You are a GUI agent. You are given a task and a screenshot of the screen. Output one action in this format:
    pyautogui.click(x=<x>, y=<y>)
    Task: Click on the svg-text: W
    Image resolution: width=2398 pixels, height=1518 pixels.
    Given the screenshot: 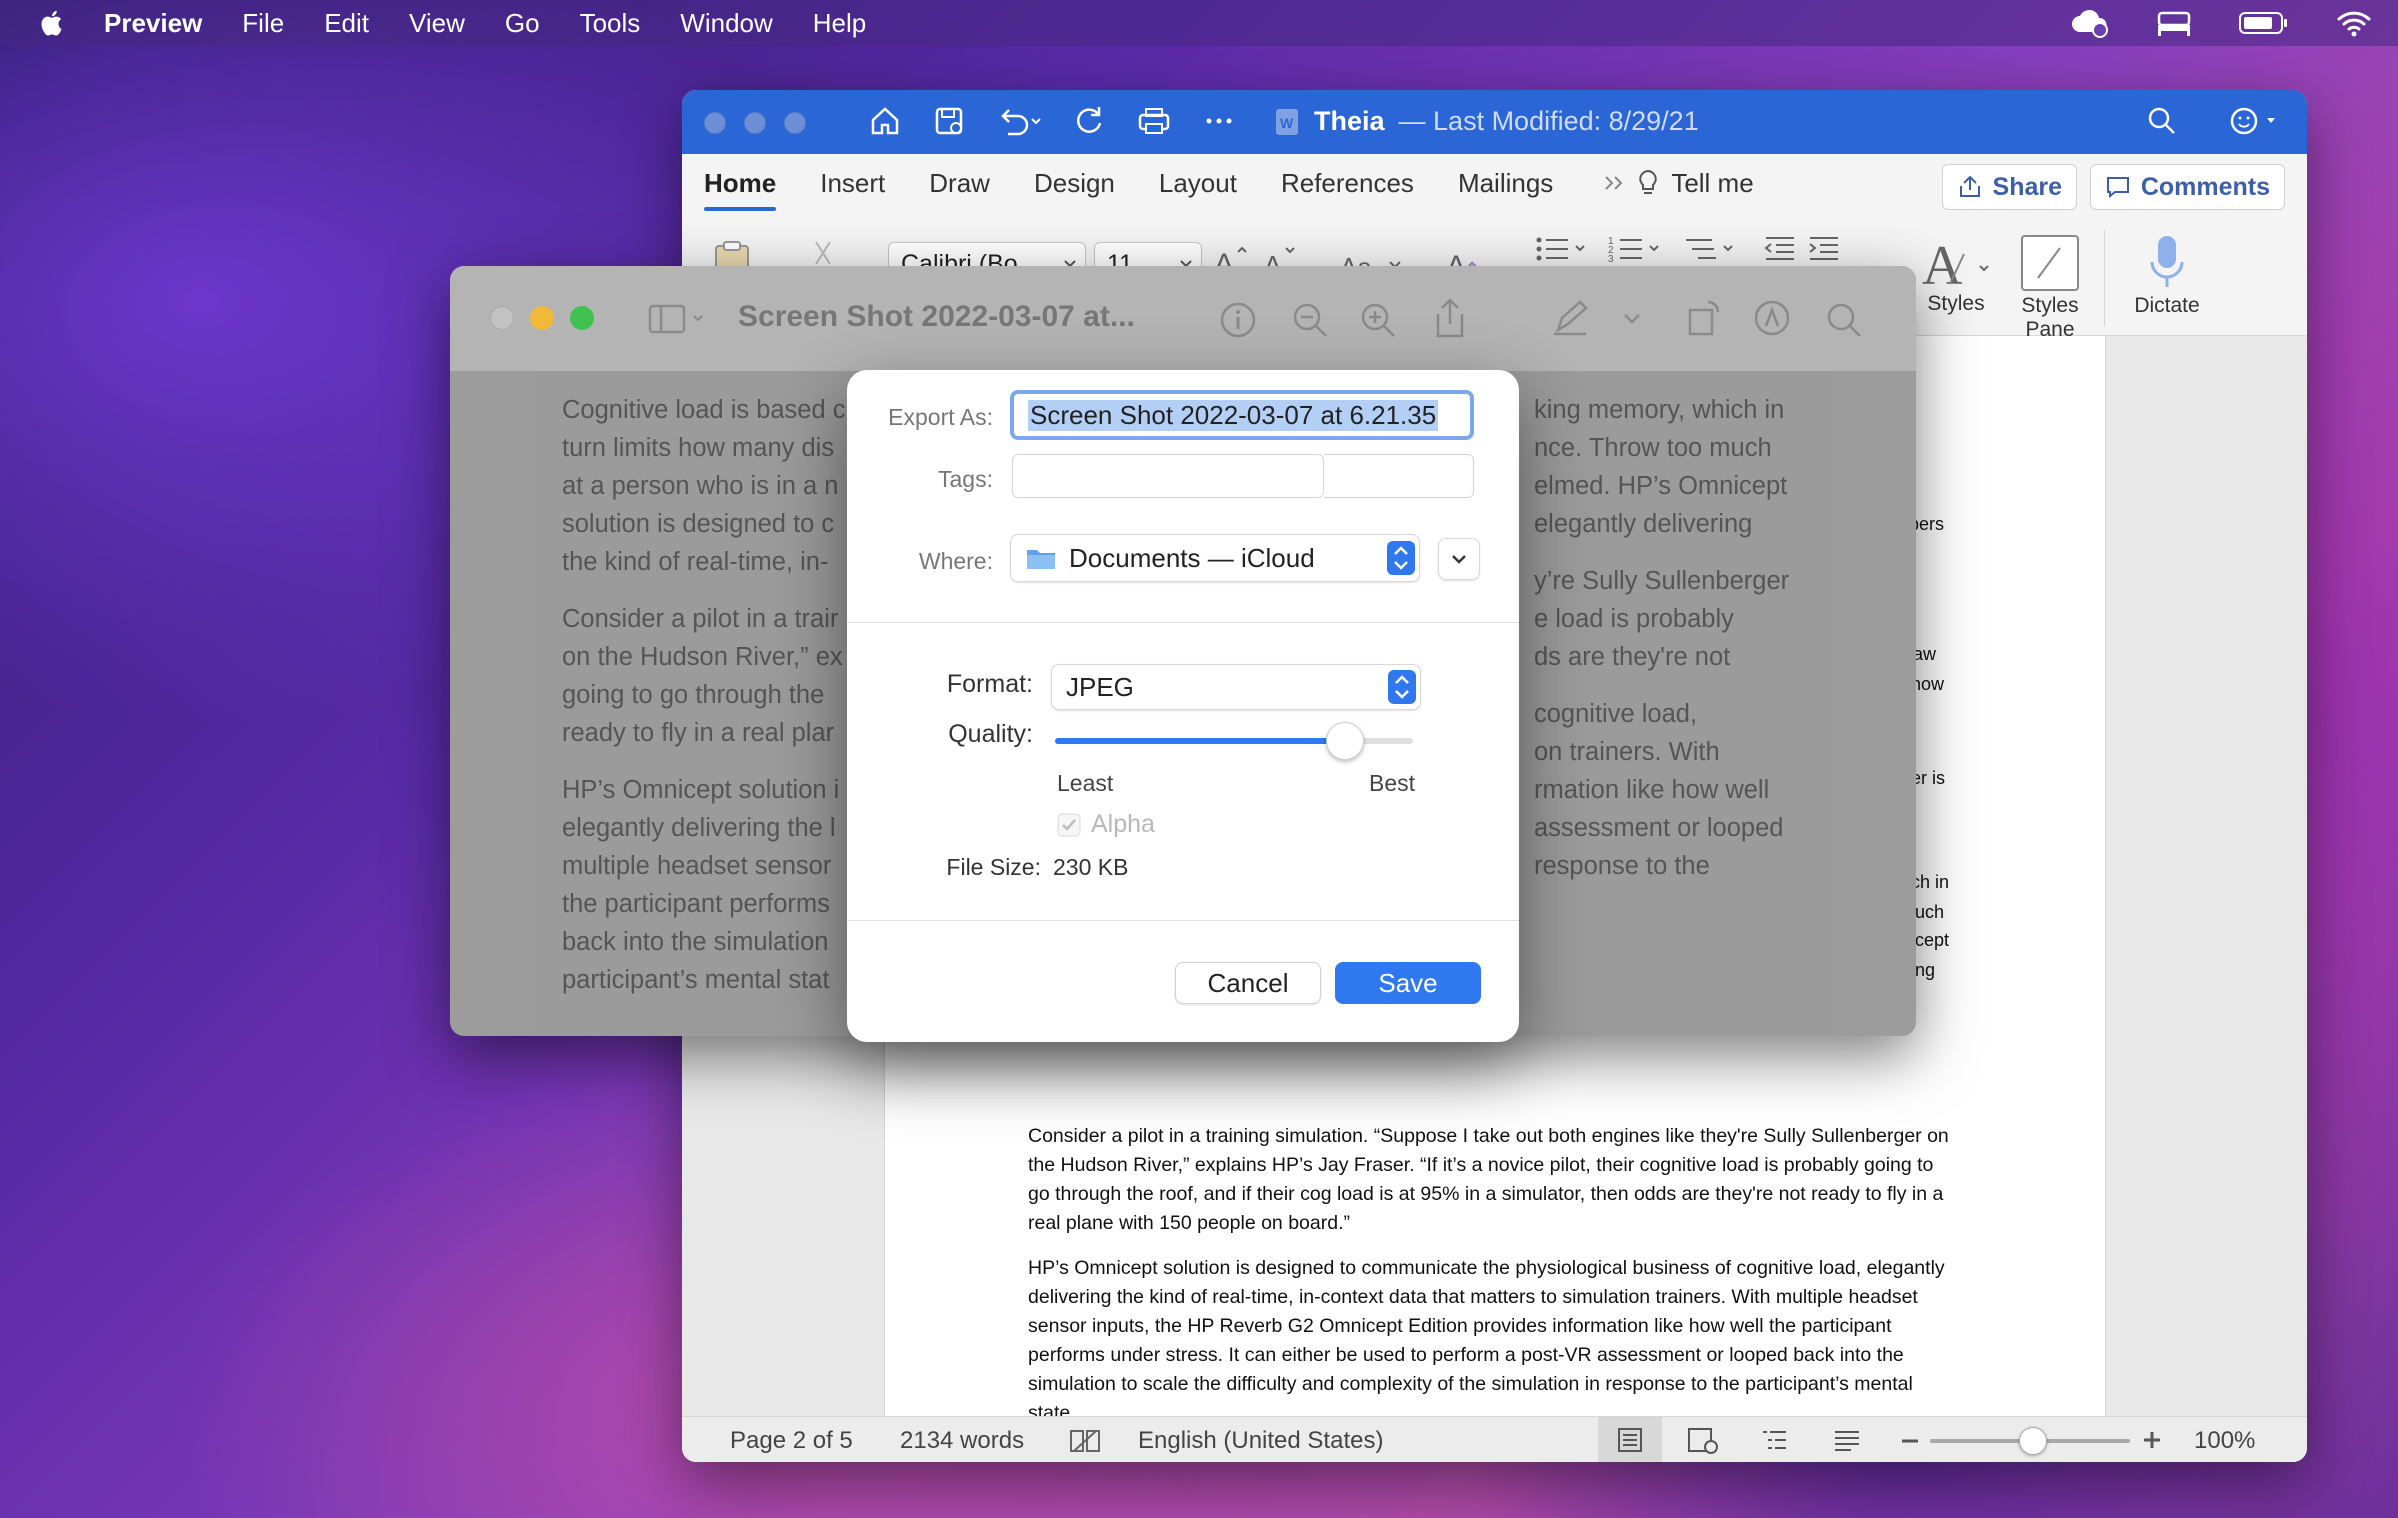 What is the action you would take?
    pyautogui.click(x=1287, y=123)
    